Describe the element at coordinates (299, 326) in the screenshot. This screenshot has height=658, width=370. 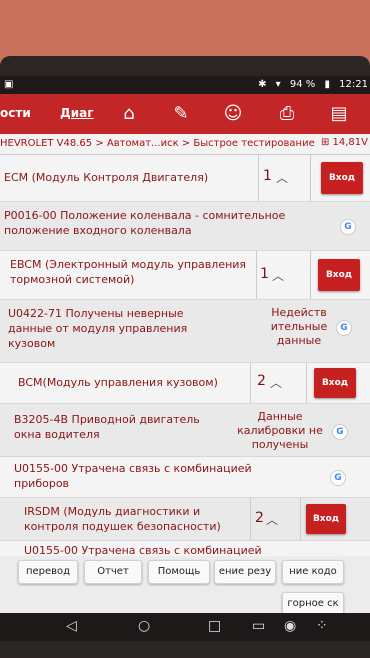
I see `dtc-status: Недейств ительные данные` at that location.